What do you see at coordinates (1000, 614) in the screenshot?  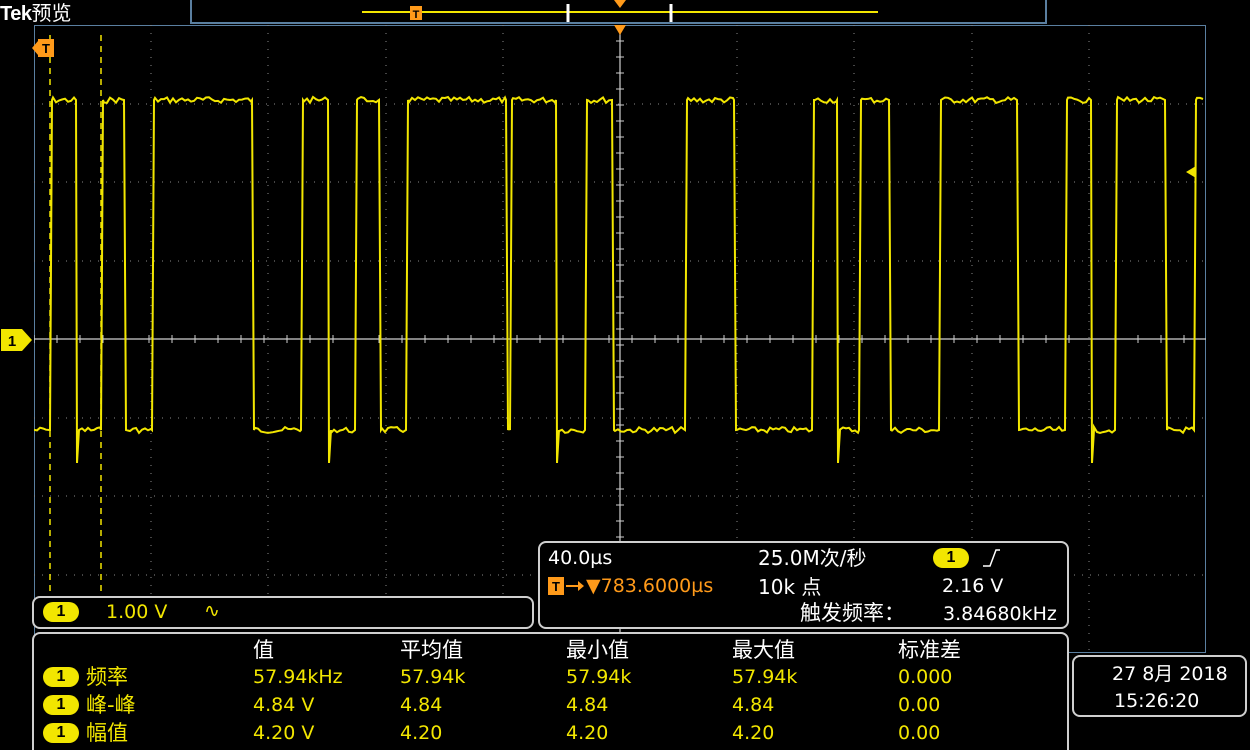 I see `trigger-frequency-value: 3.84680kHz` at bounding box center [1000, 614].